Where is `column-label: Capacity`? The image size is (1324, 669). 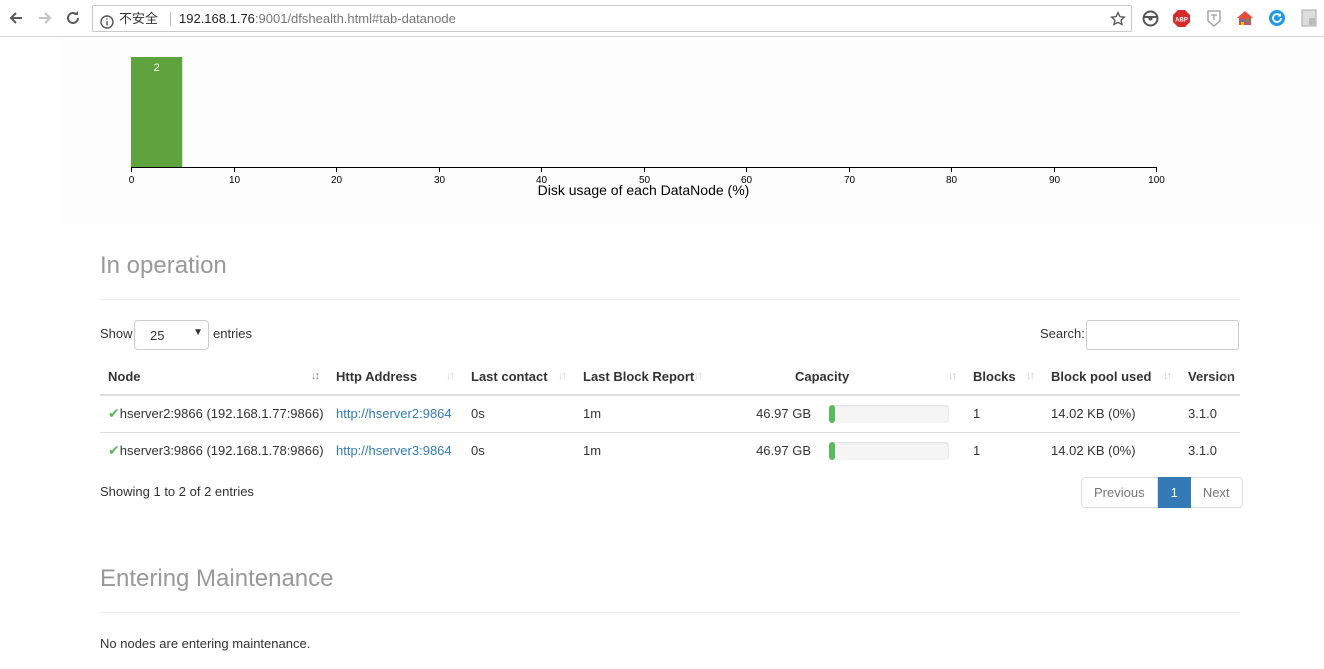 column-label: Capacity is located at coordinates (822, 376).